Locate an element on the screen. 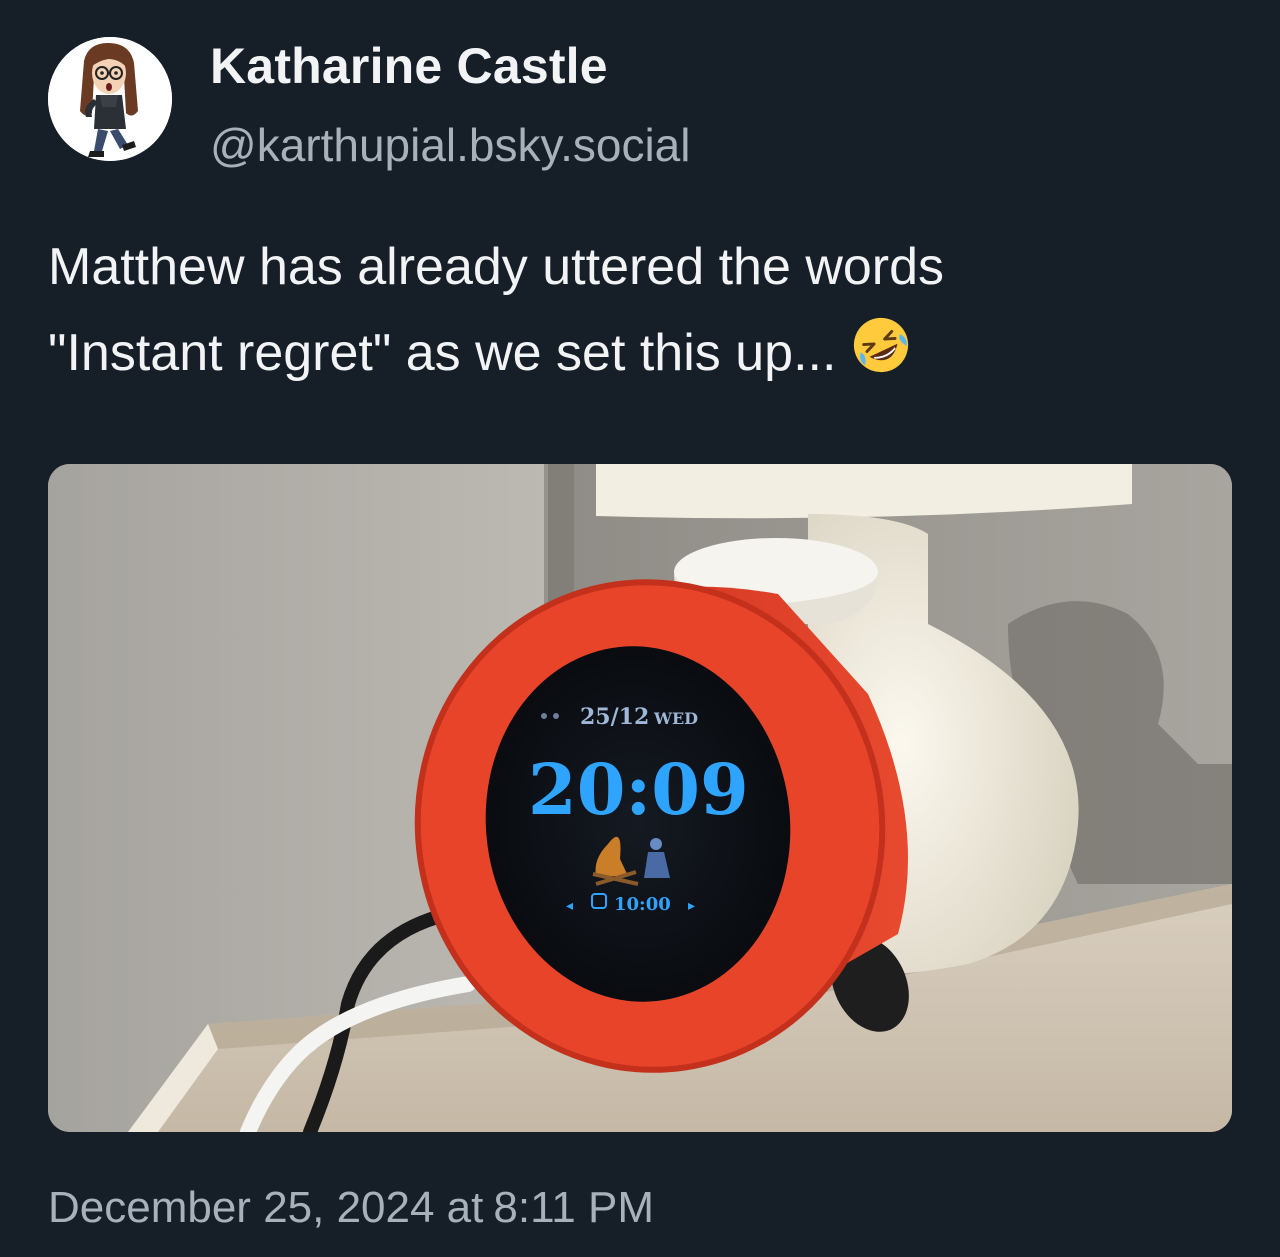 This screenshot has width=1280, height=1257. timestamp-time: 8:11 PM is located at coordinates (573, 1207).